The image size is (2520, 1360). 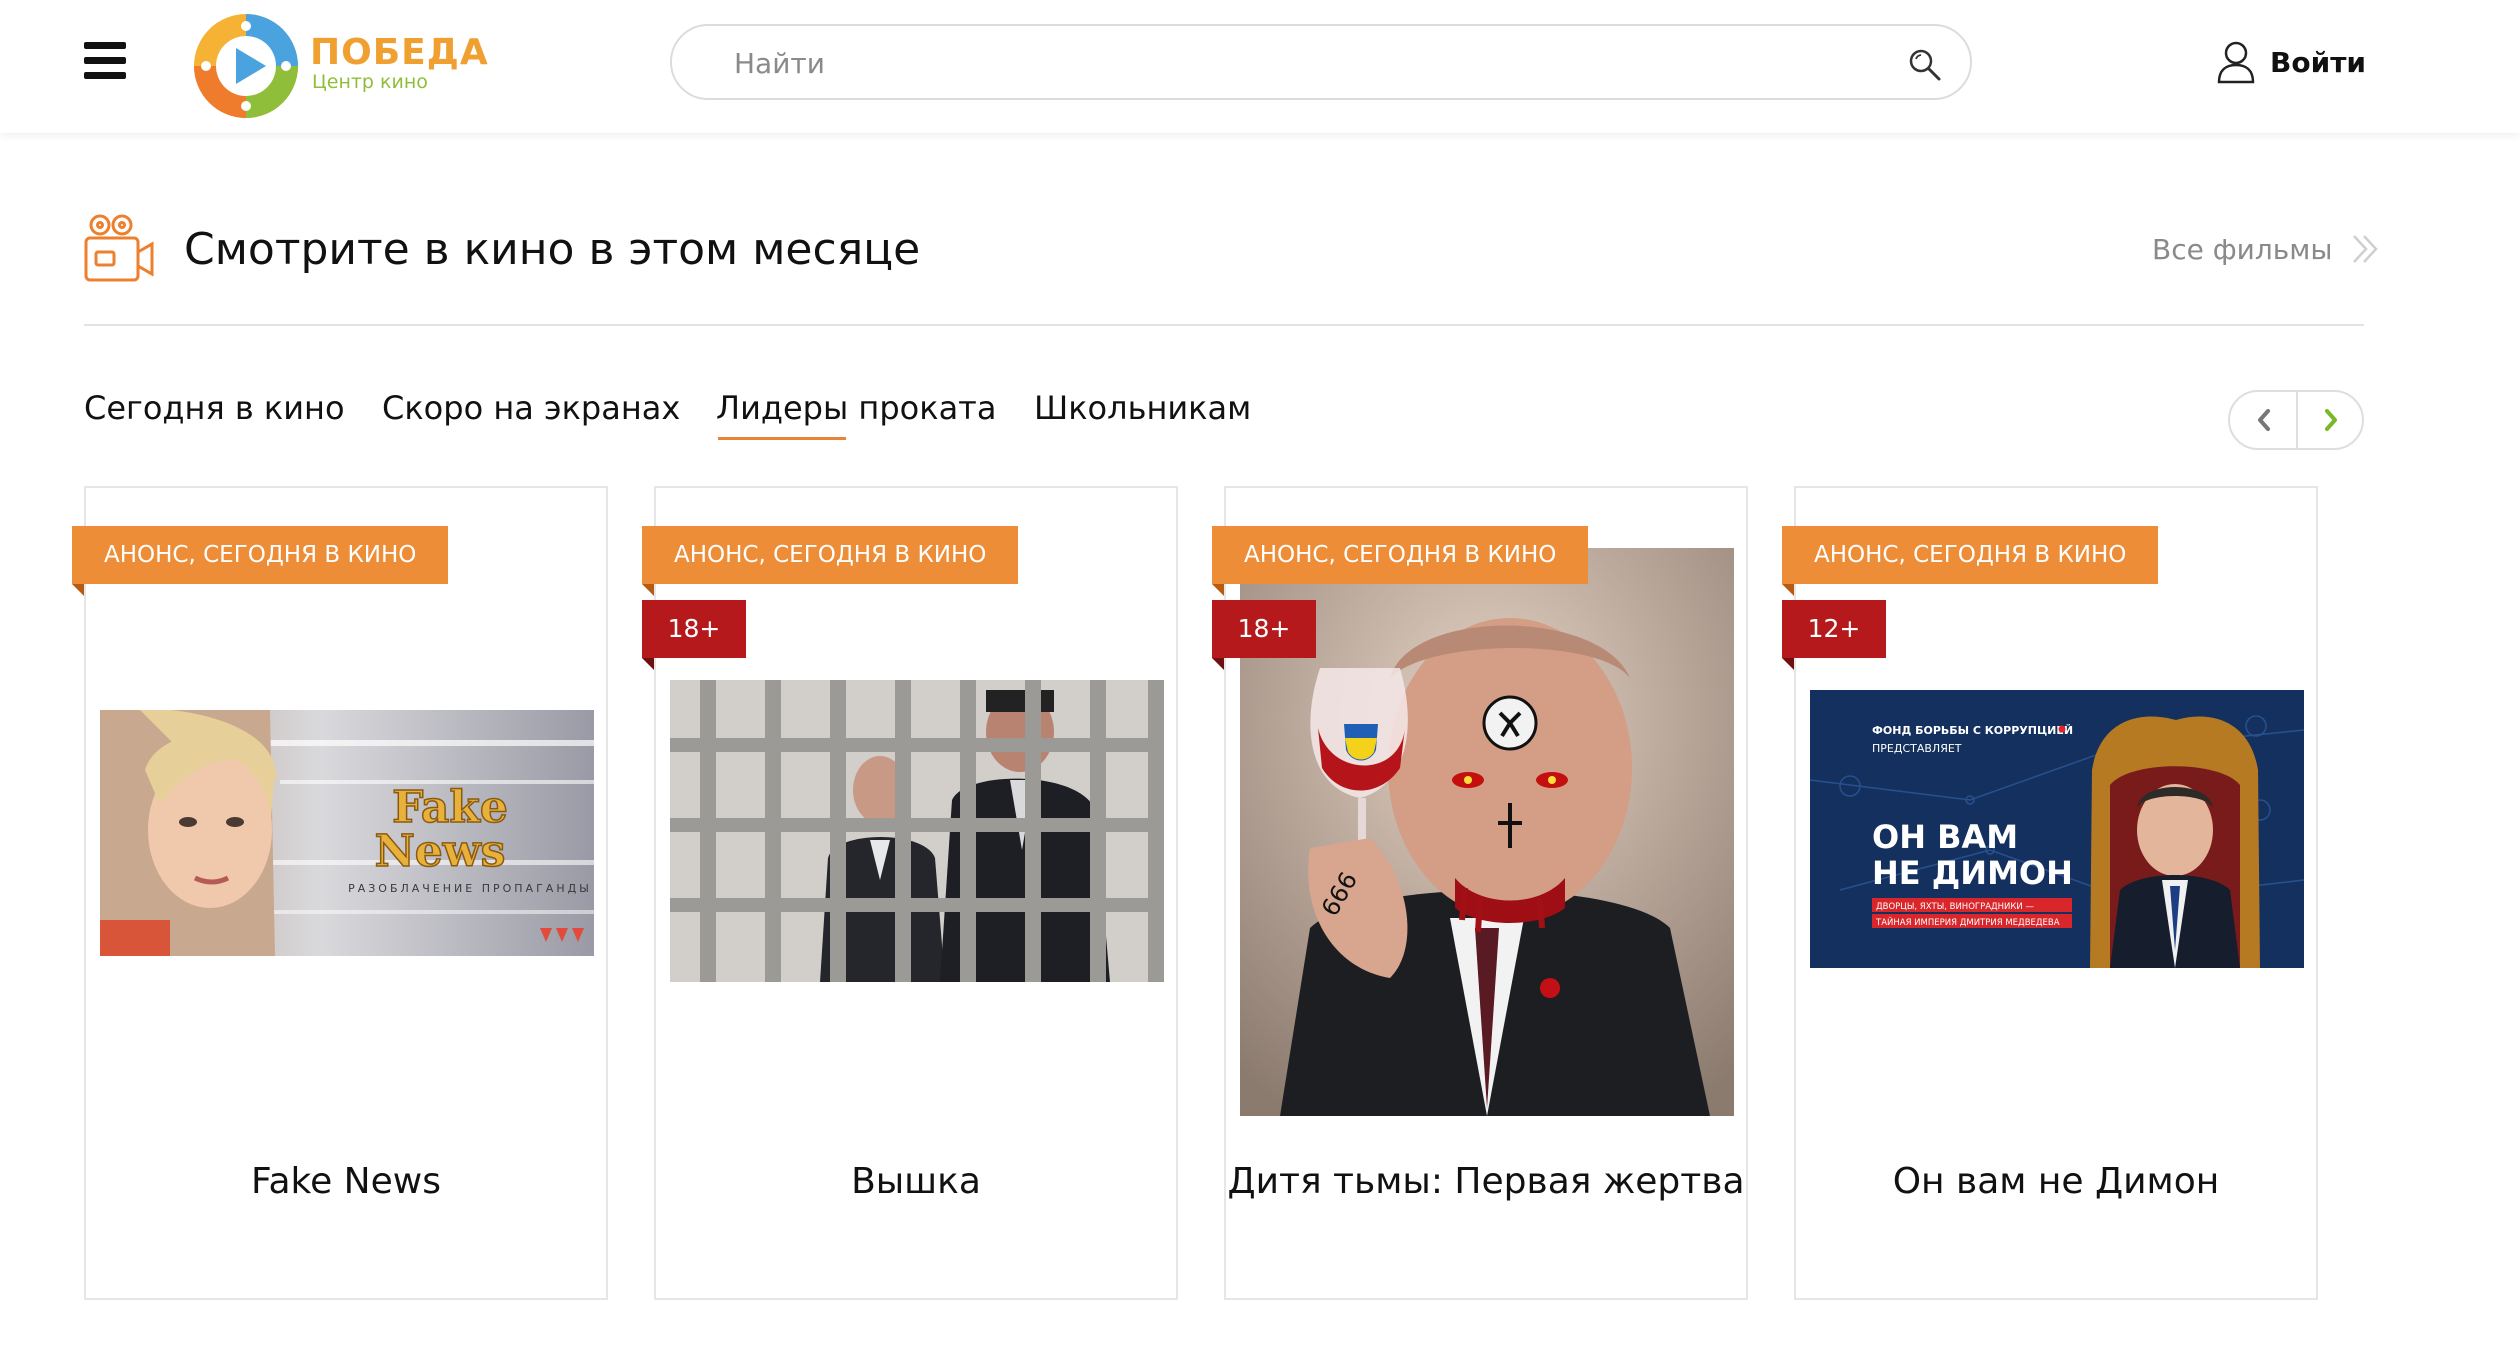 What do you see at coordinates (346, 1182) in the screenshot?
I see `movie-title: Fake News` at bounding box center [346, 1182].